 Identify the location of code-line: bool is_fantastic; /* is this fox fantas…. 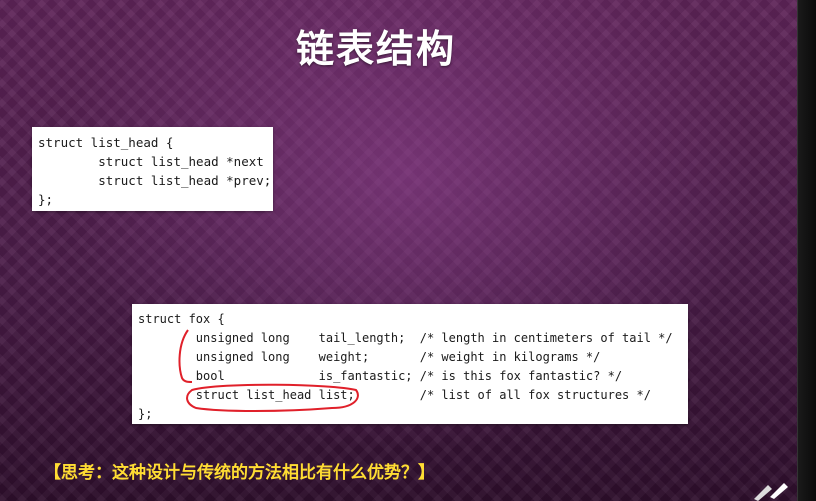
(380, 376).